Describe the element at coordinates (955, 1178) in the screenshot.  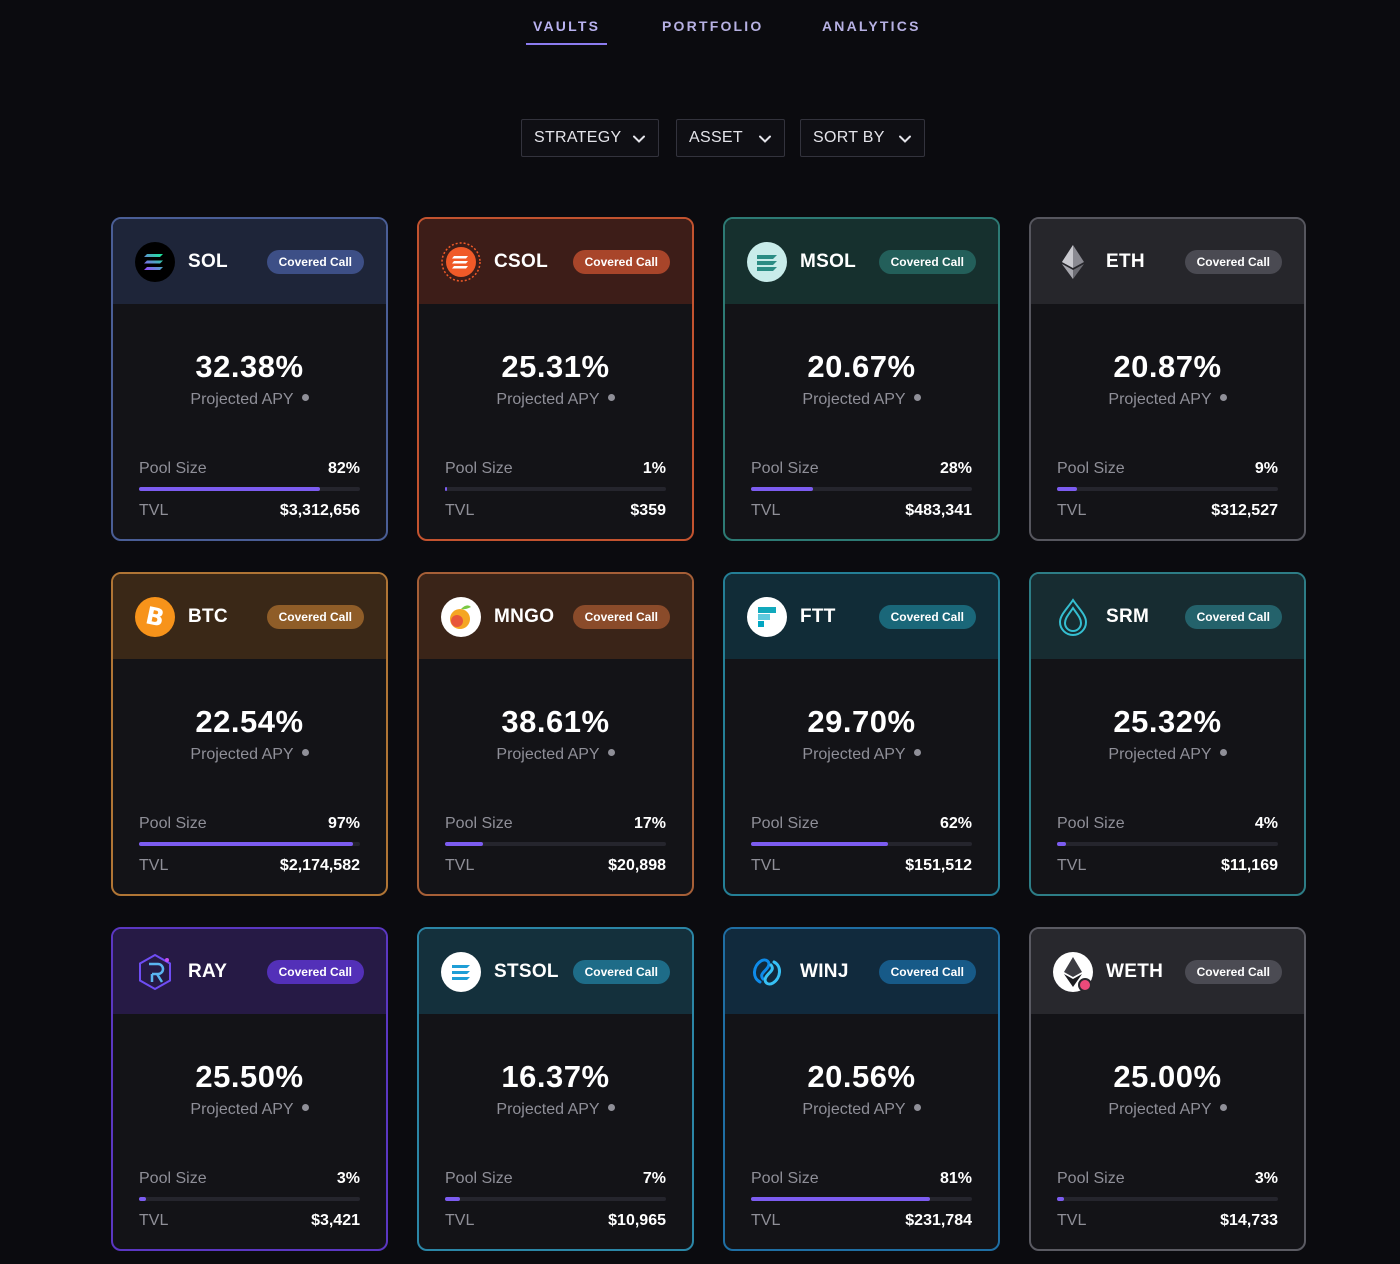
I see `pool-size-value: 81%` at that location.